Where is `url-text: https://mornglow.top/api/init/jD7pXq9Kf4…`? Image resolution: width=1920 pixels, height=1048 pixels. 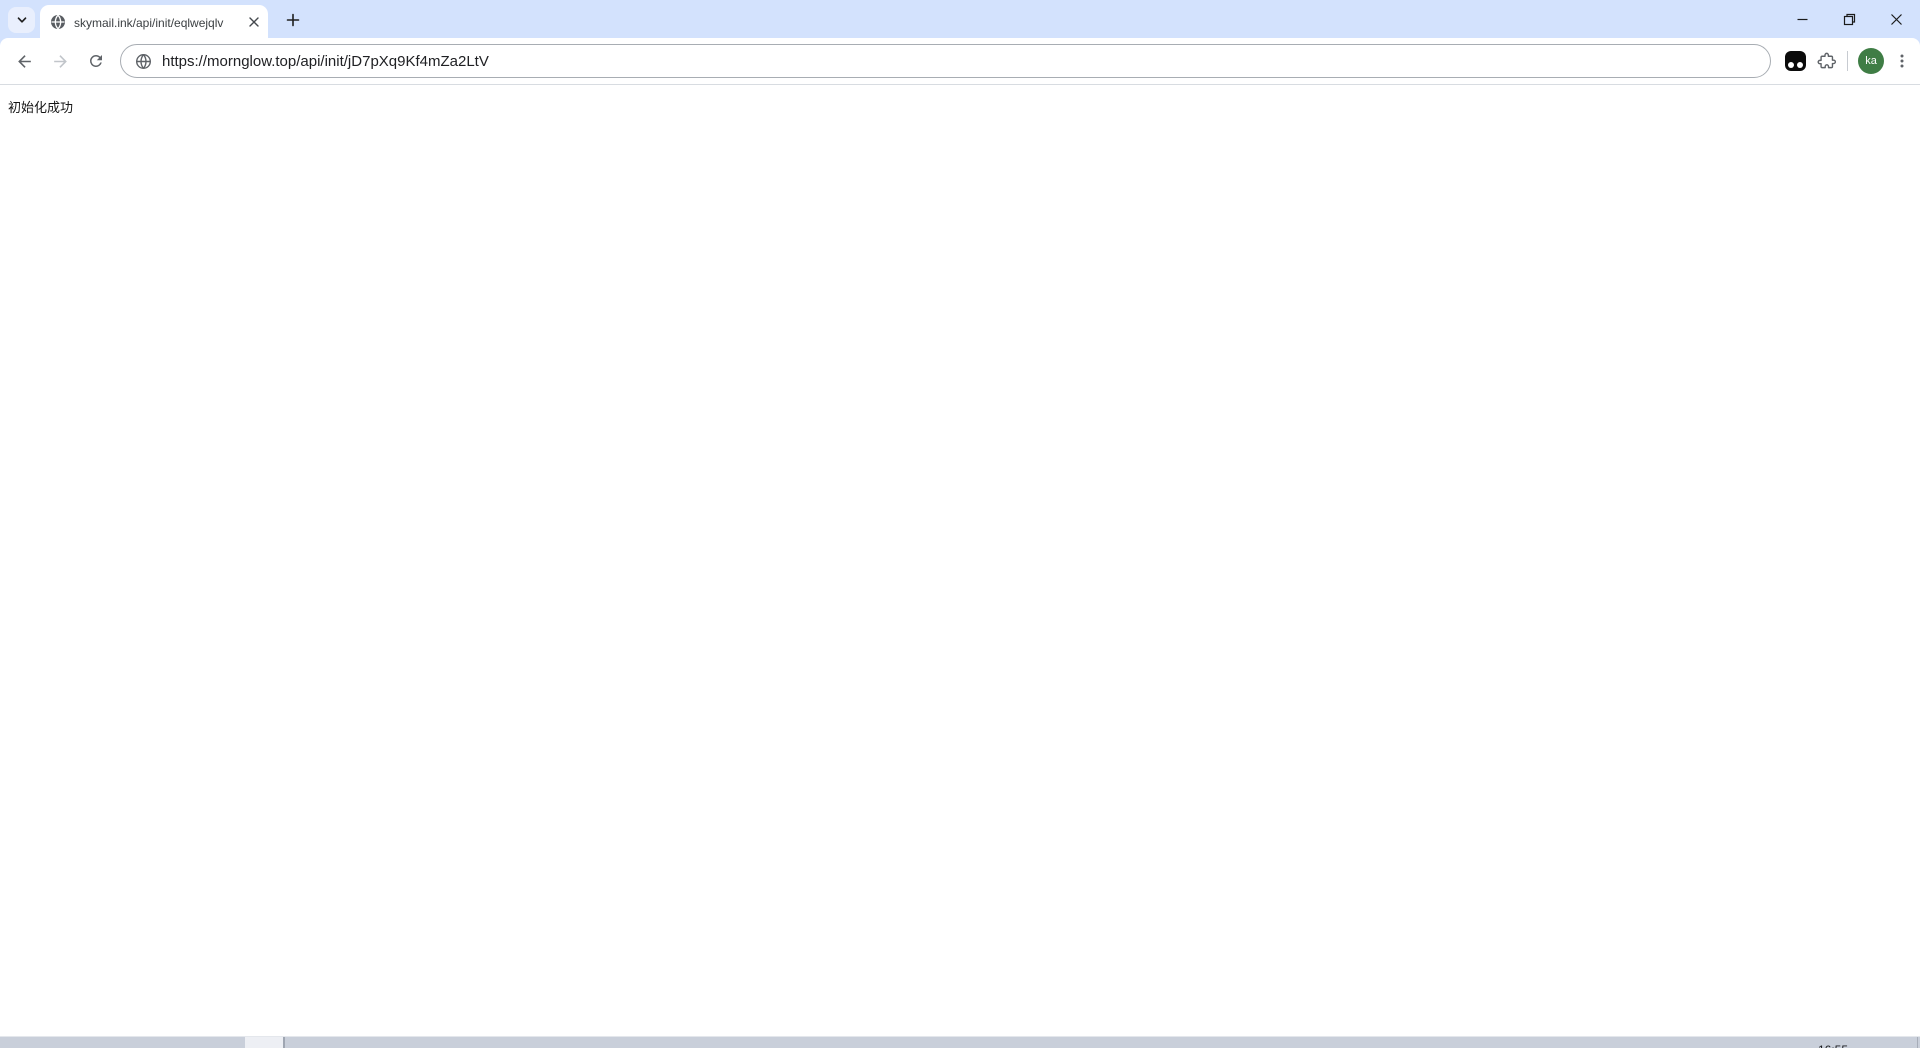
url-text: https://mornglow.top/api/init/jD7pXq9Kf4… is located at coordinates (325, 61).